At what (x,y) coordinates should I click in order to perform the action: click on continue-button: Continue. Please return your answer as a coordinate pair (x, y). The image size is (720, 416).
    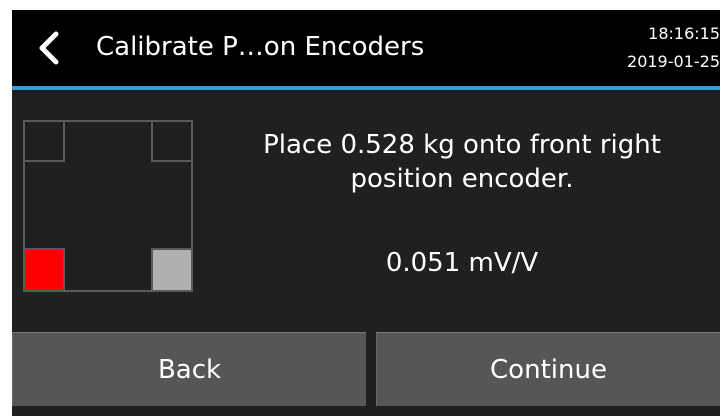
    Looking at the image, I should click on (548, 369).